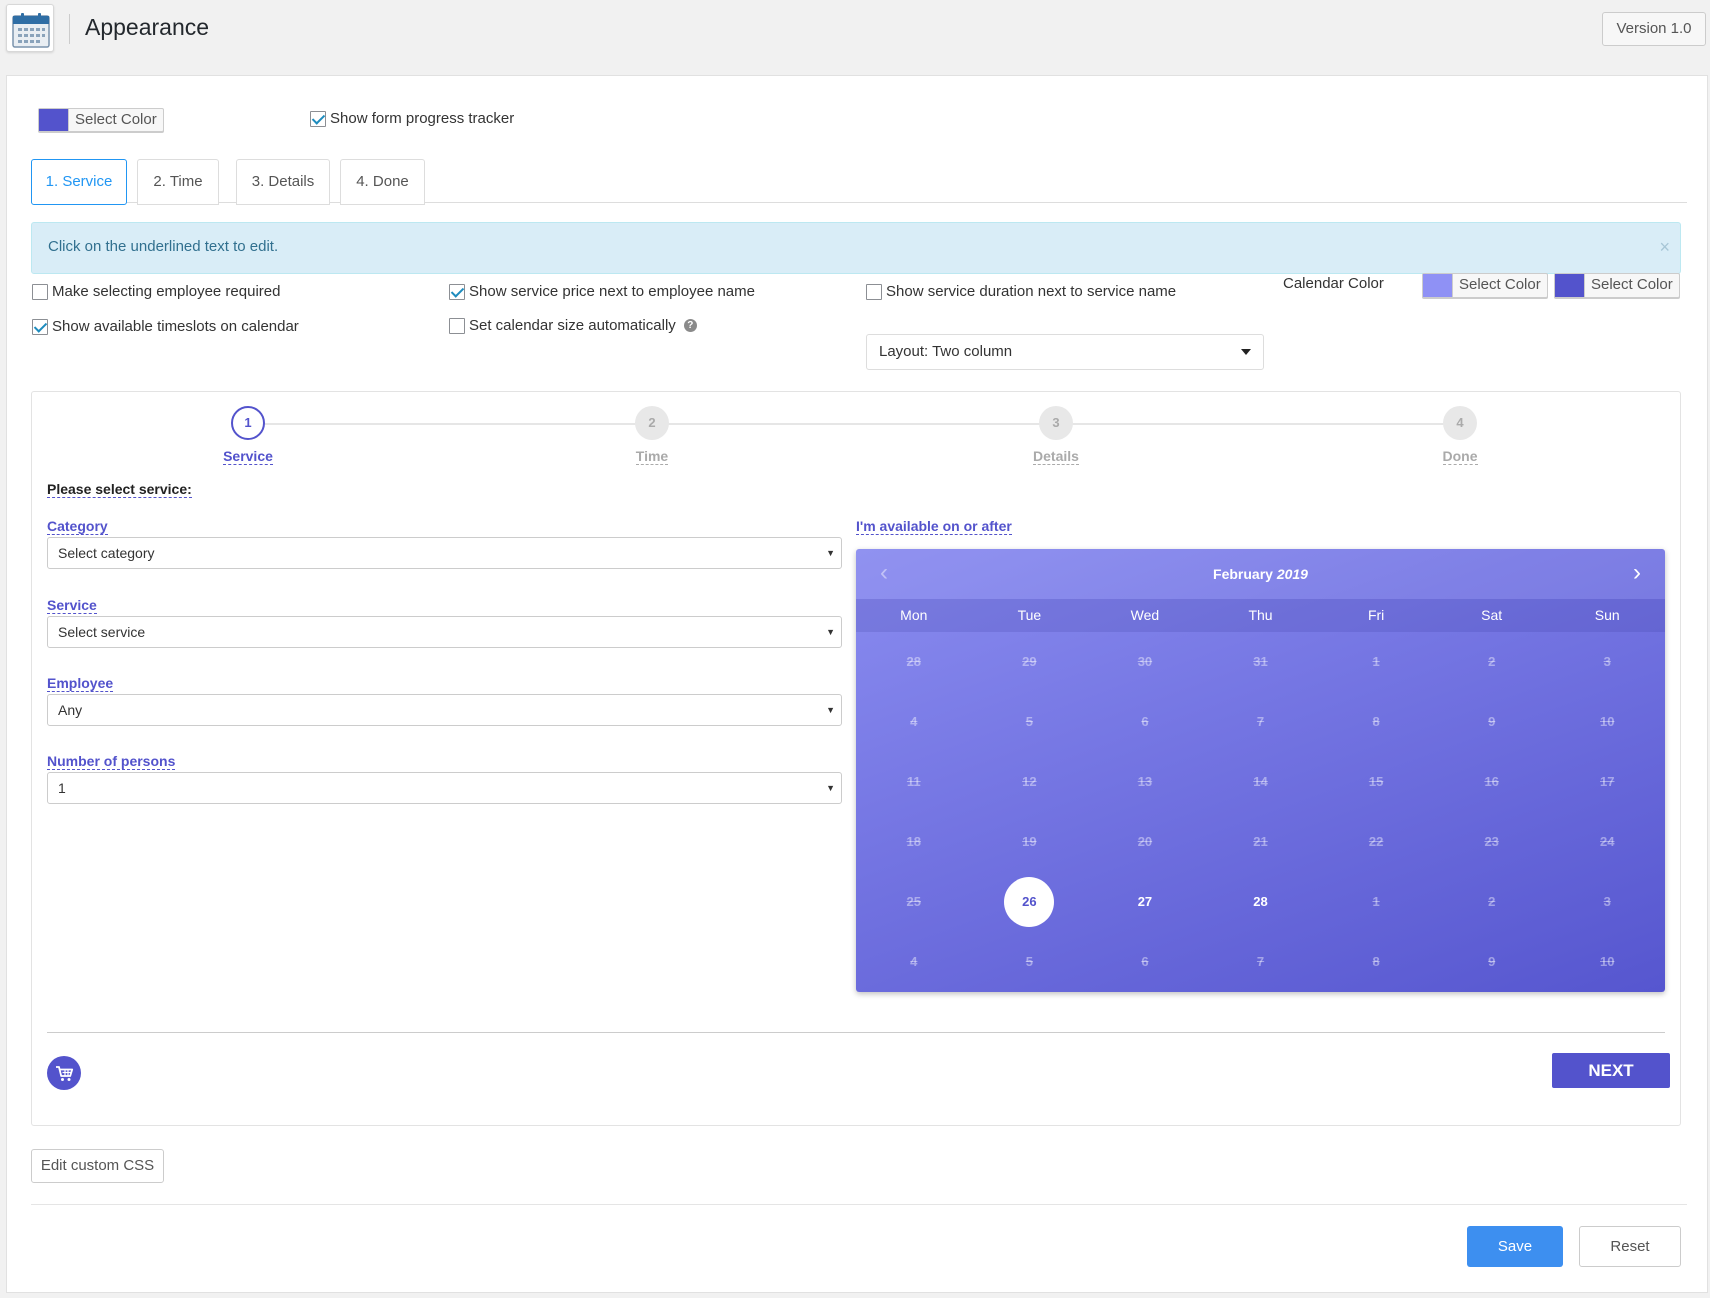  Describe the element at coordinates (40, 326) in the screenshot. I see `timeslots-checkbox` at that location.